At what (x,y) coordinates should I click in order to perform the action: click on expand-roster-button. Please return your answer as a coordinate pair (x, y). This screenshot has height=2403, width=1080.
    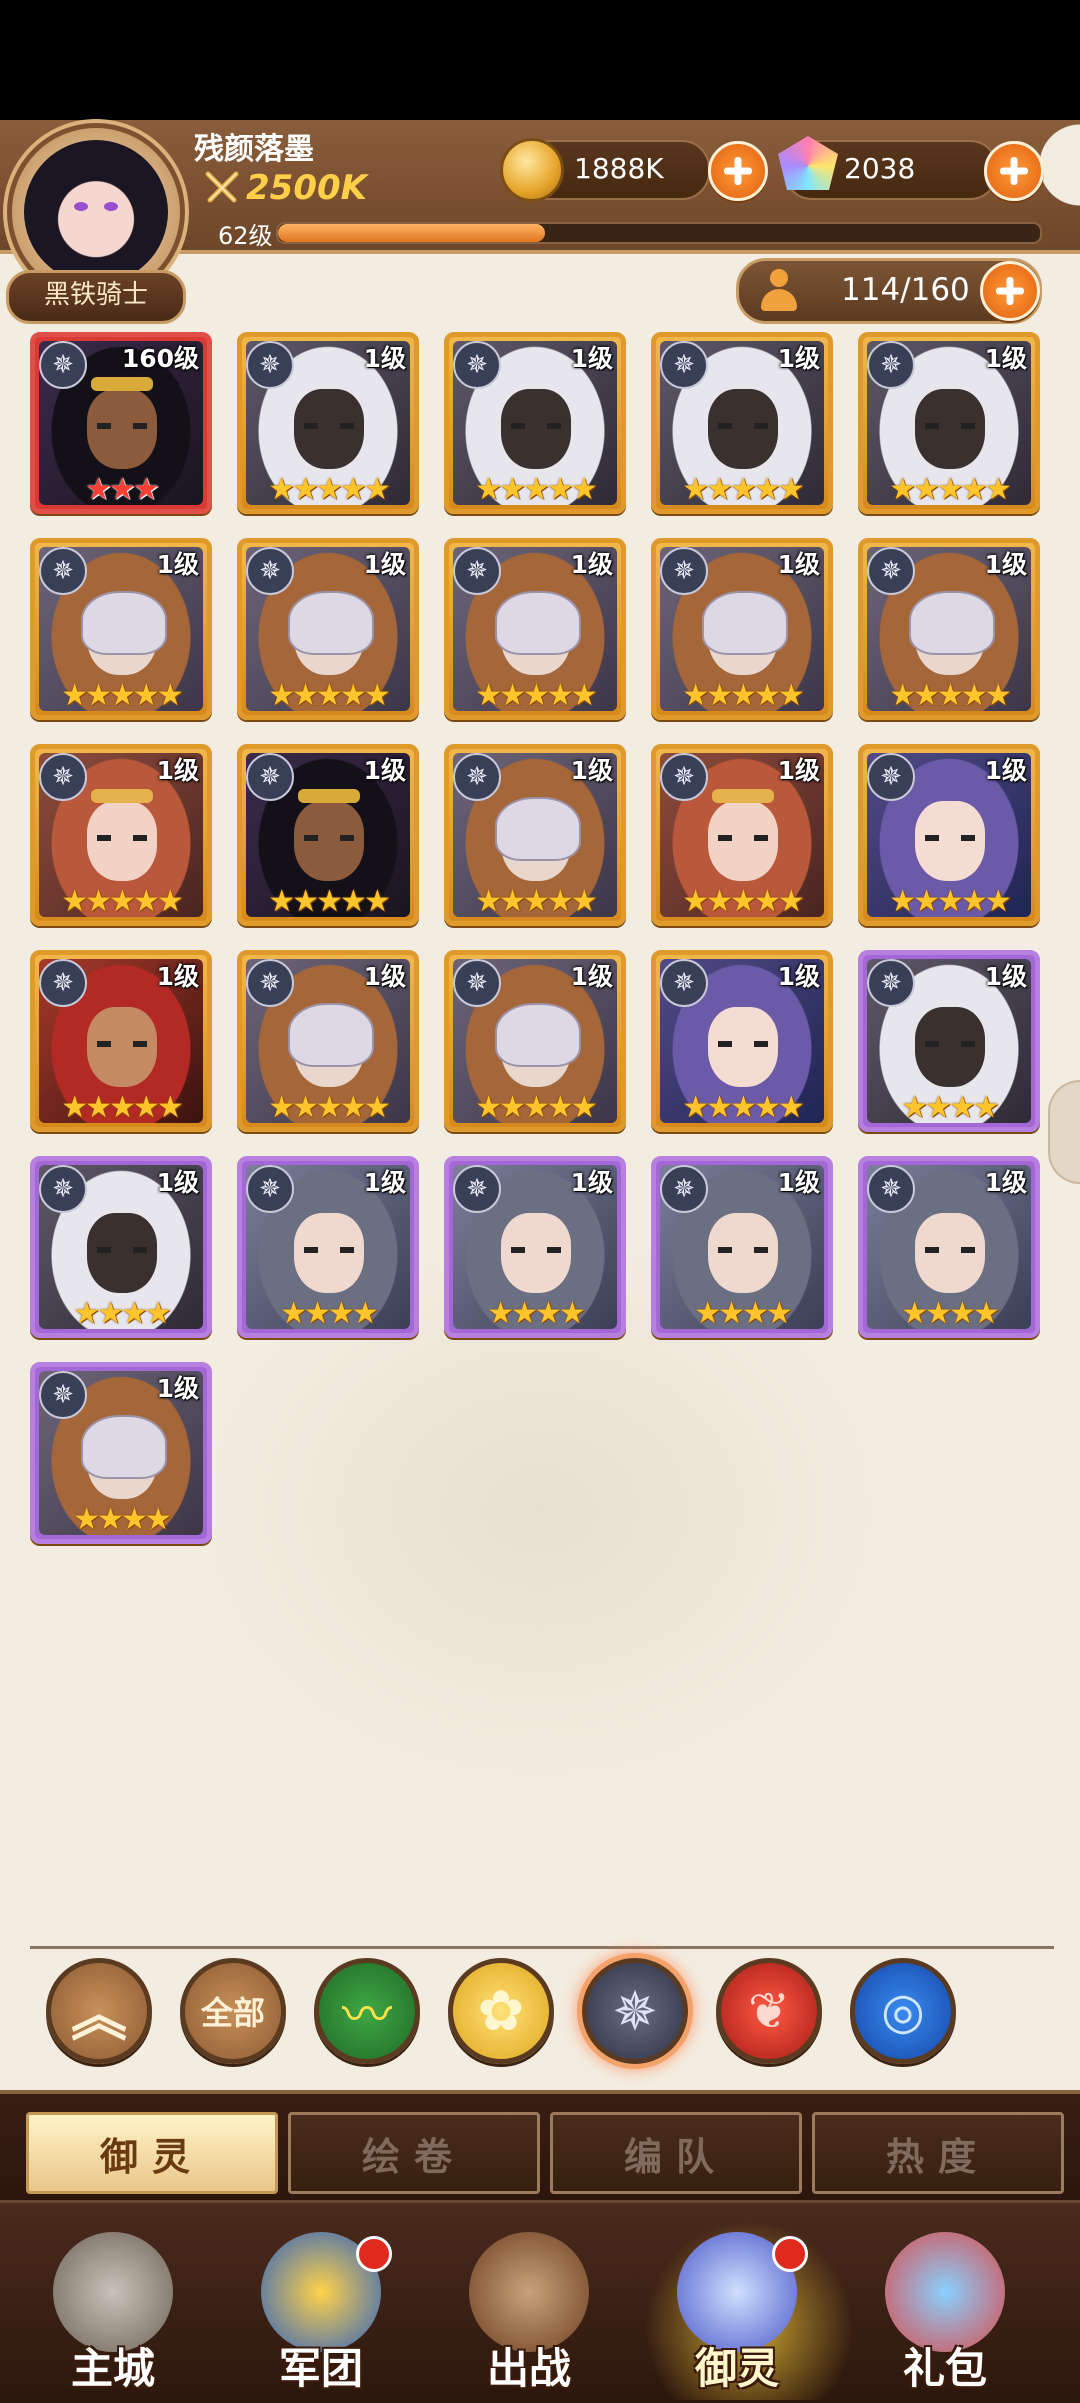
    Looking at the image, I should click on (1010, 291).